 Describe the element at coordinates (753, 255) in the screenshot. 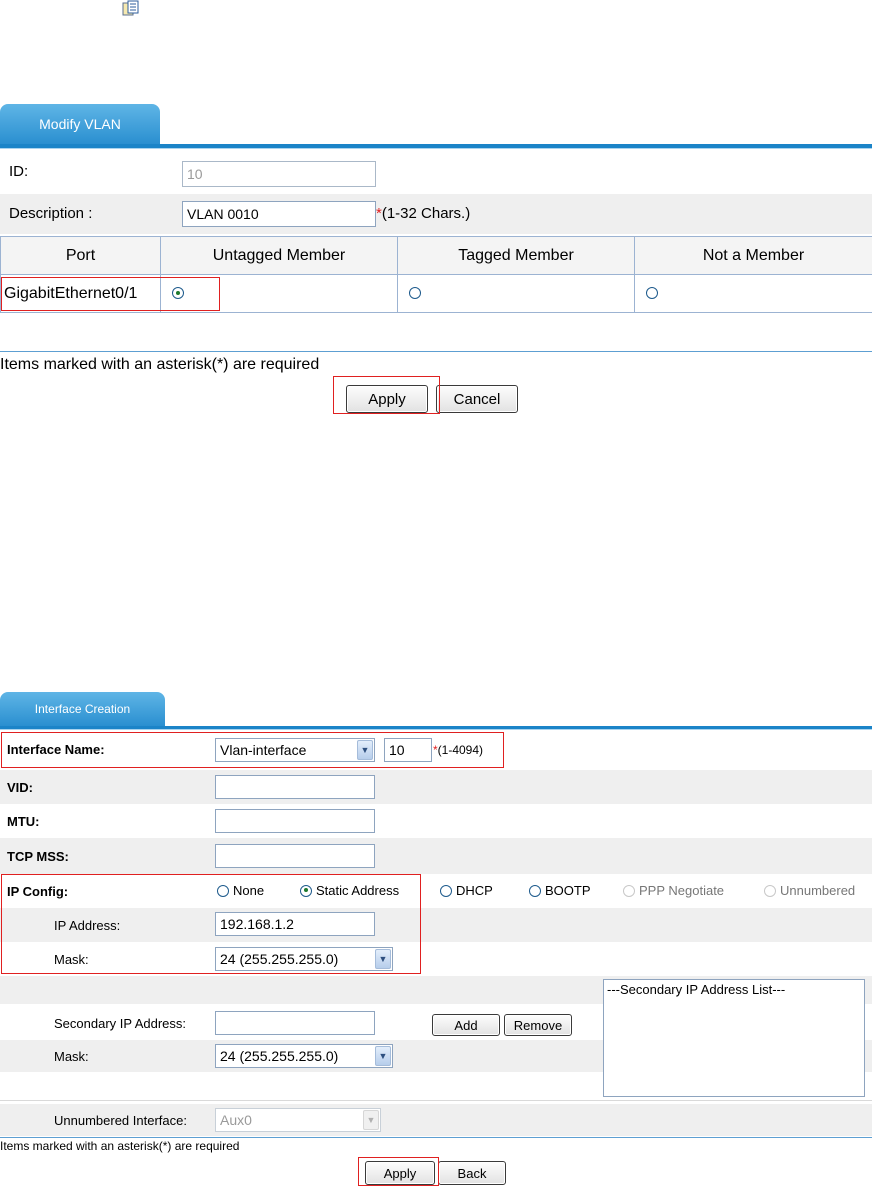

I see `column-header-not-member: Not a Member` at that location.